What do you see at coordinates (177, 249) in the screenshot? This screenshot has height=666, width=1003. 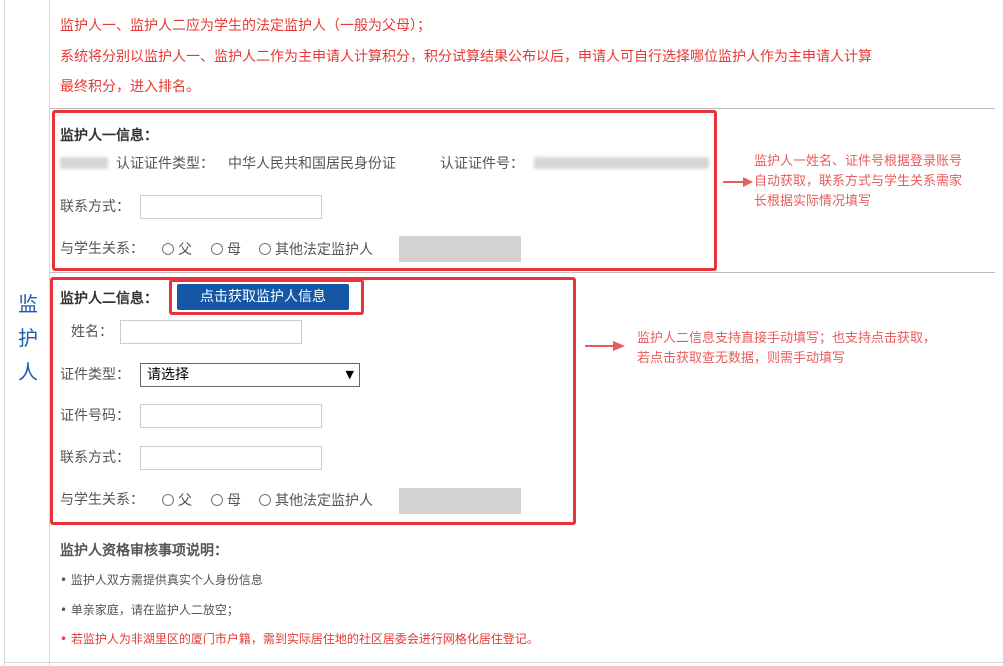 I see `guardian1-radio-father: 父` at bounding box center [177, 249].